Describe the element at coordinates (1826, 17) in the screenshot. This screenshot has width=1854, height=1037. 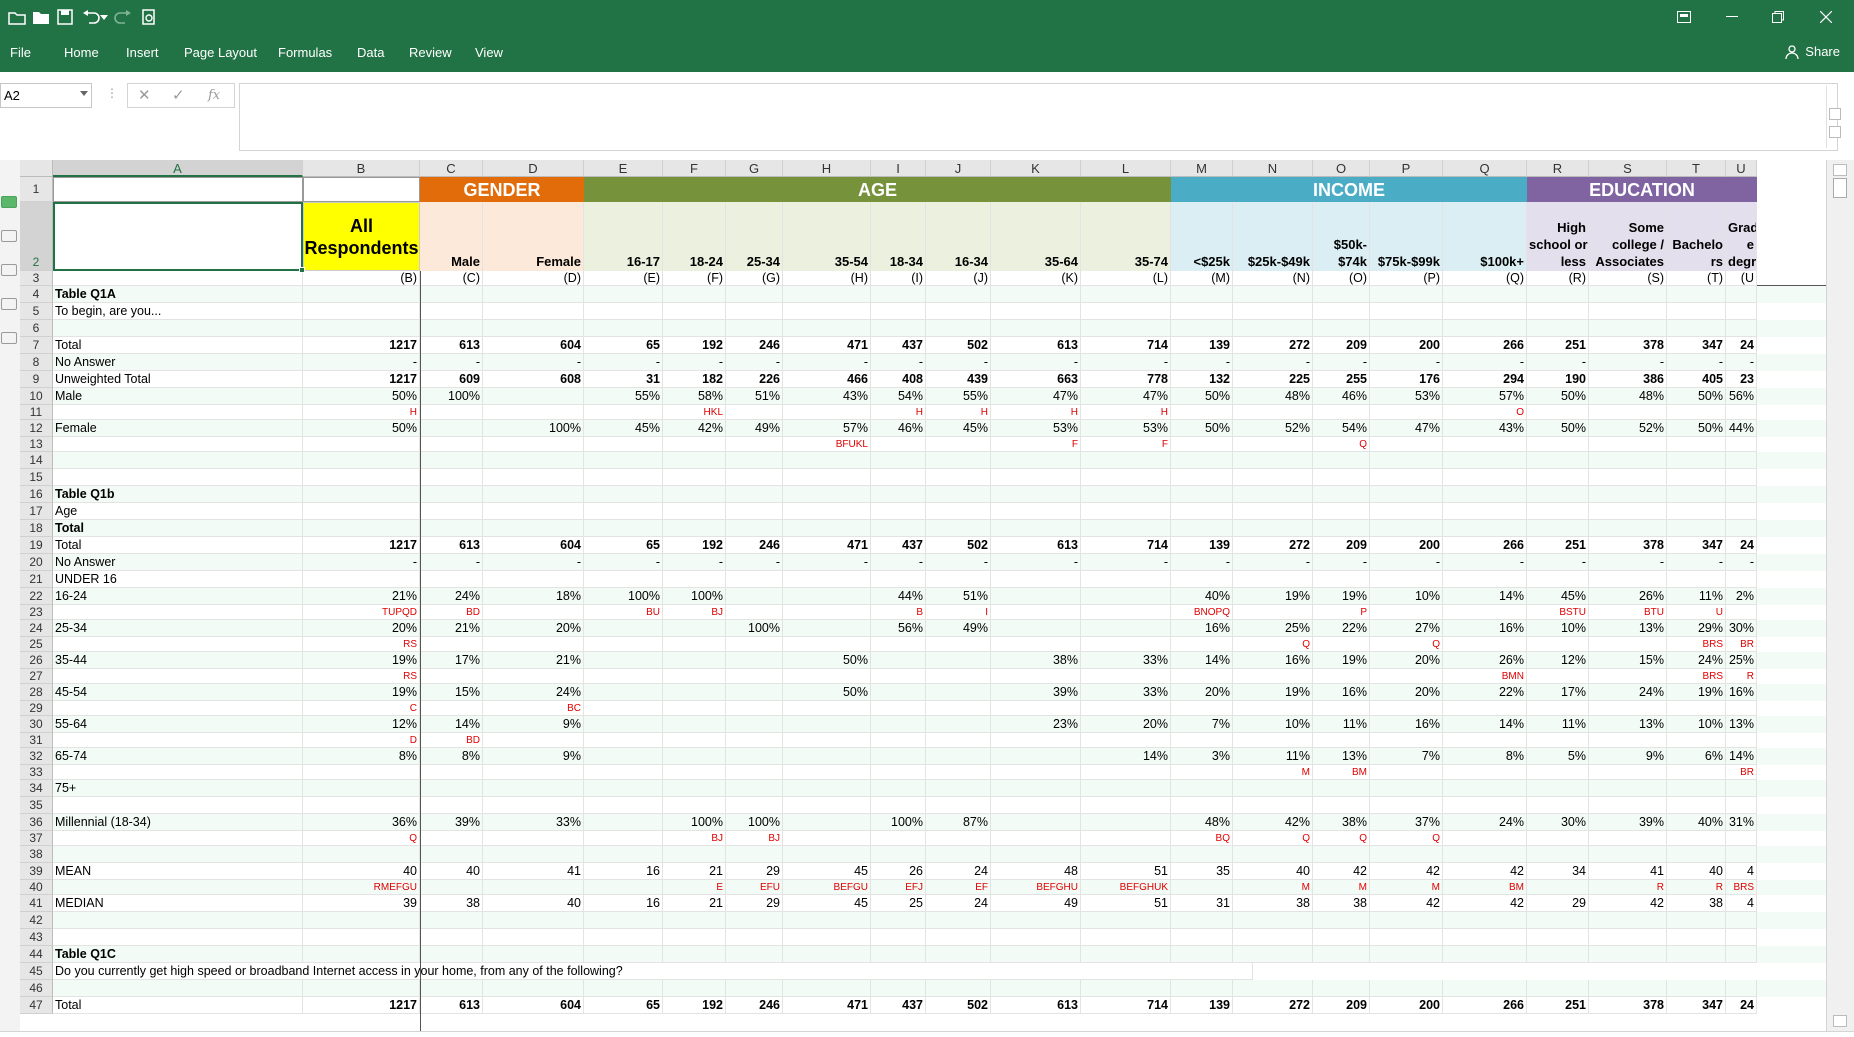
I see `close-icon` at that location.